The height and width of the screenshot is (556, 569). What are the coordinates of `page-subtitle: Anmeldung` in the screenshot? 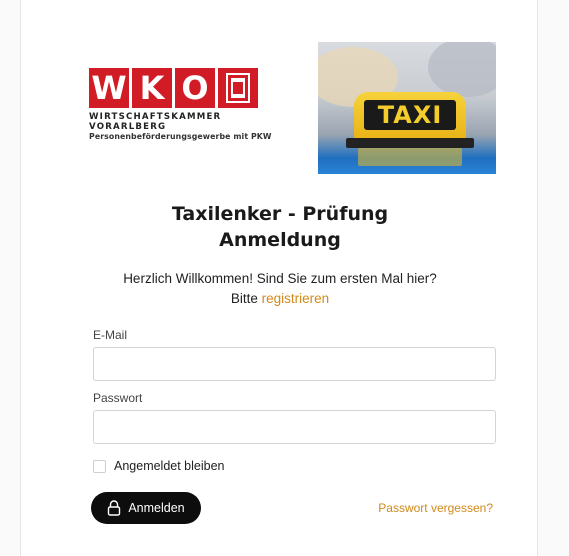 It's located at (280, 240).